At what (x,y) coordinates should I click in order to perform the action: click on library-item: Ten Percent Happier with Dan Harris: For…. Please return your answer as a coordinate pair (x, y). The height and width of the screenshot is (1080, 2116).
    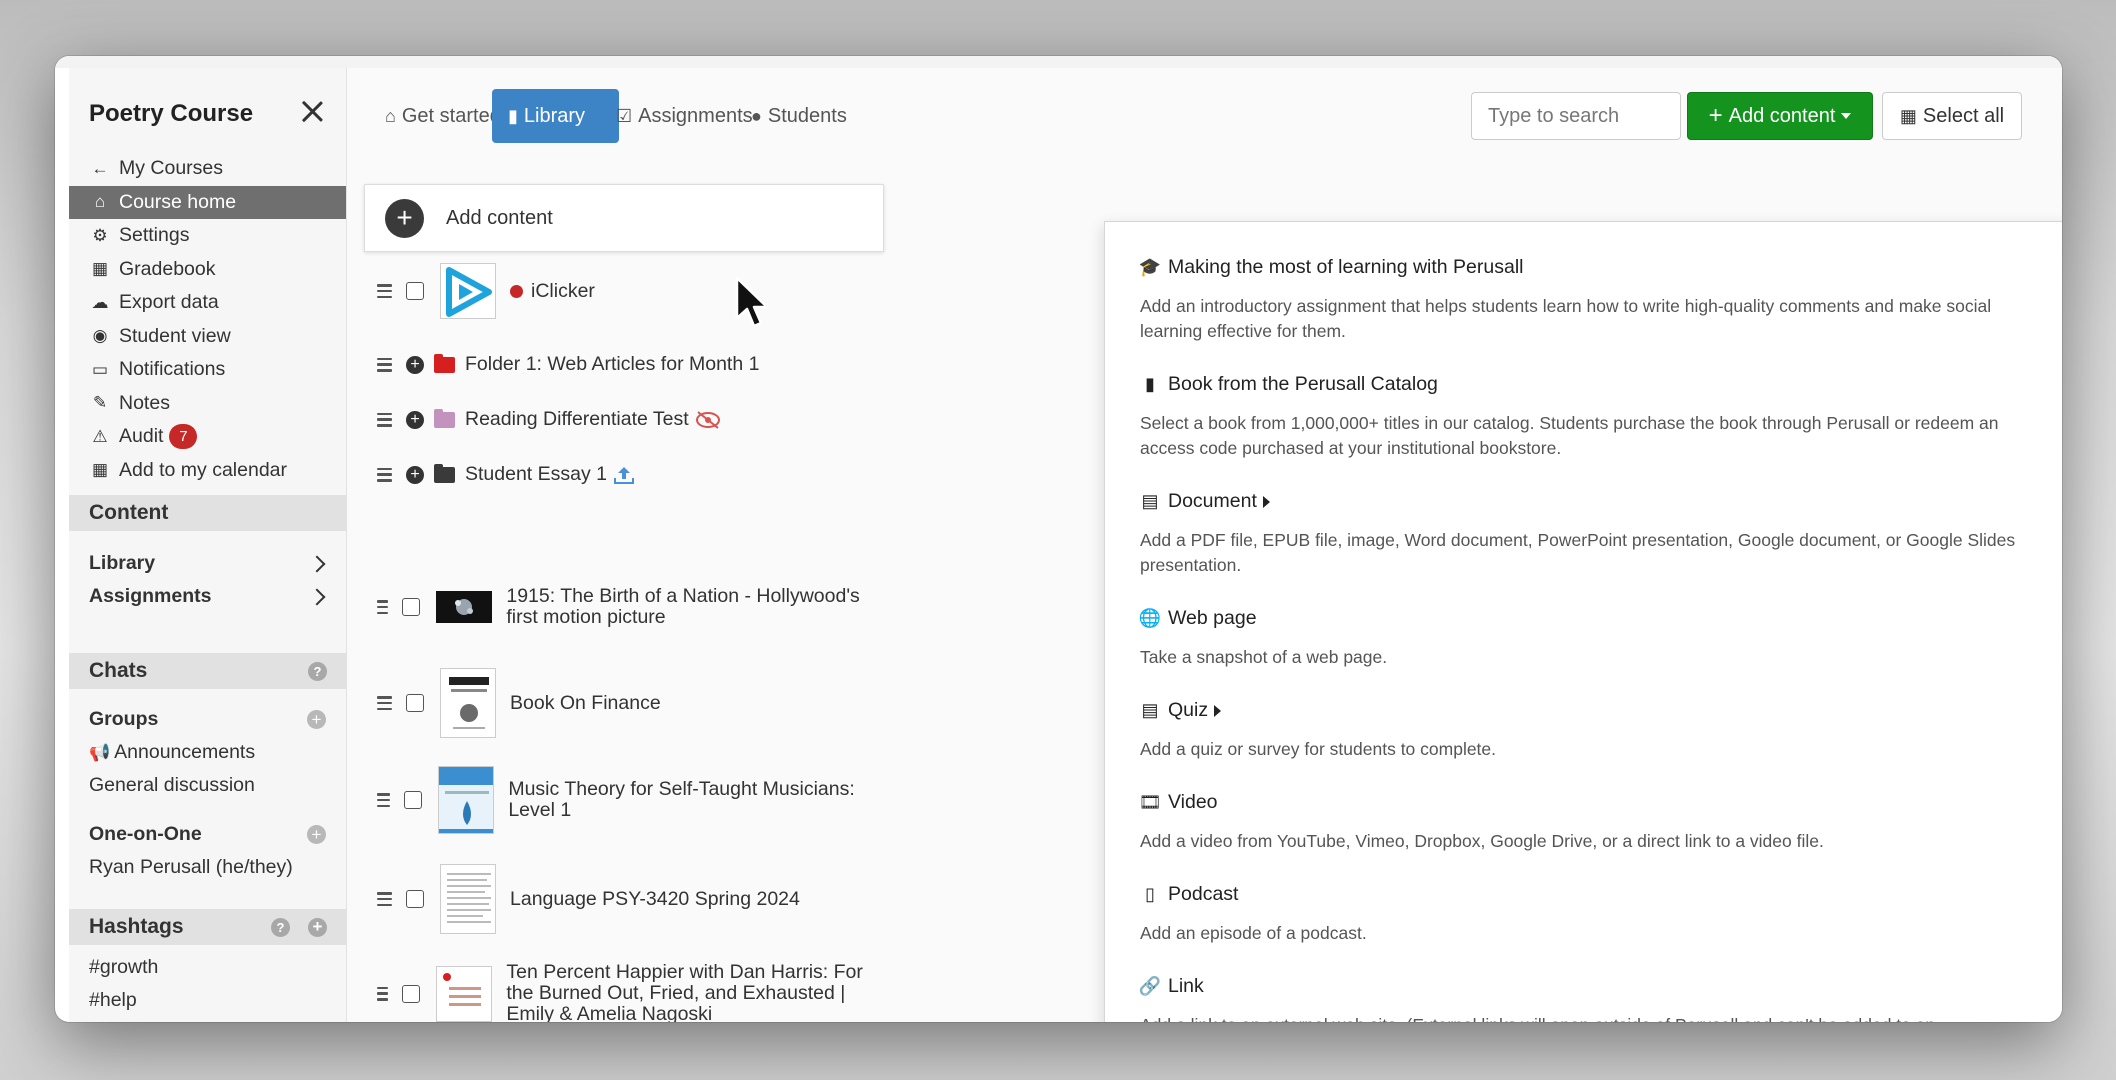
    Looking at the image, I should click on (627, 992).